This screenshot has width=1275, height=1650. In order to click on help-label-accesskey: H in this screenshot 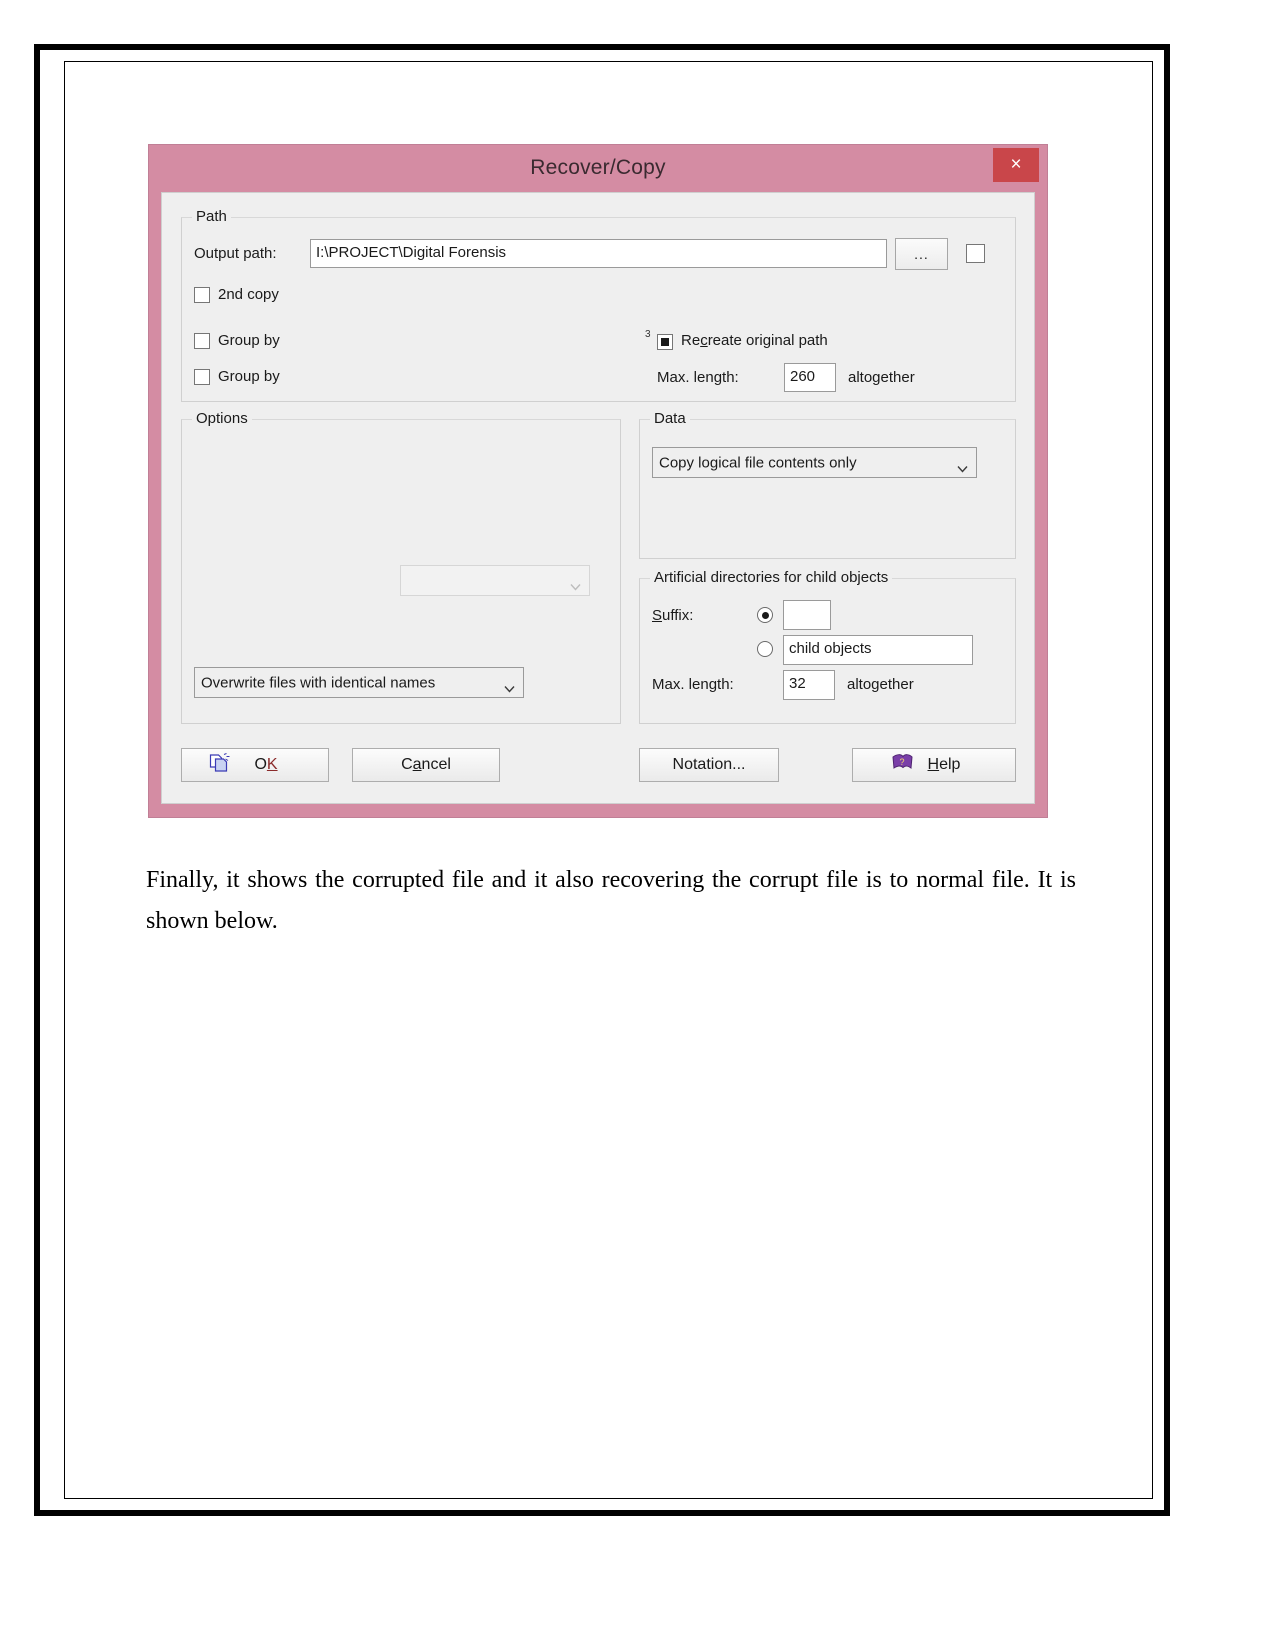, I will do `click(933, 764)`.